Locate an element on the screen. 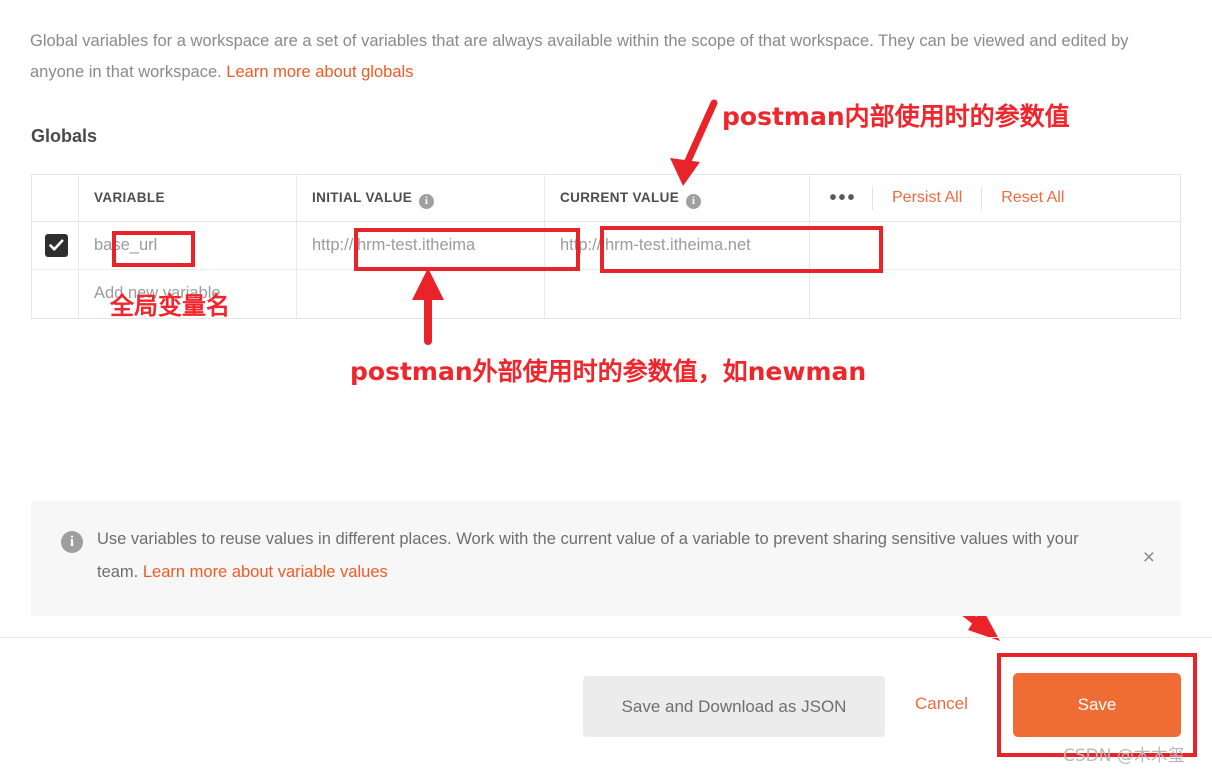 This screenshot has width=1212, height=771. page-title: Globals is located at coordinates (64, 136).